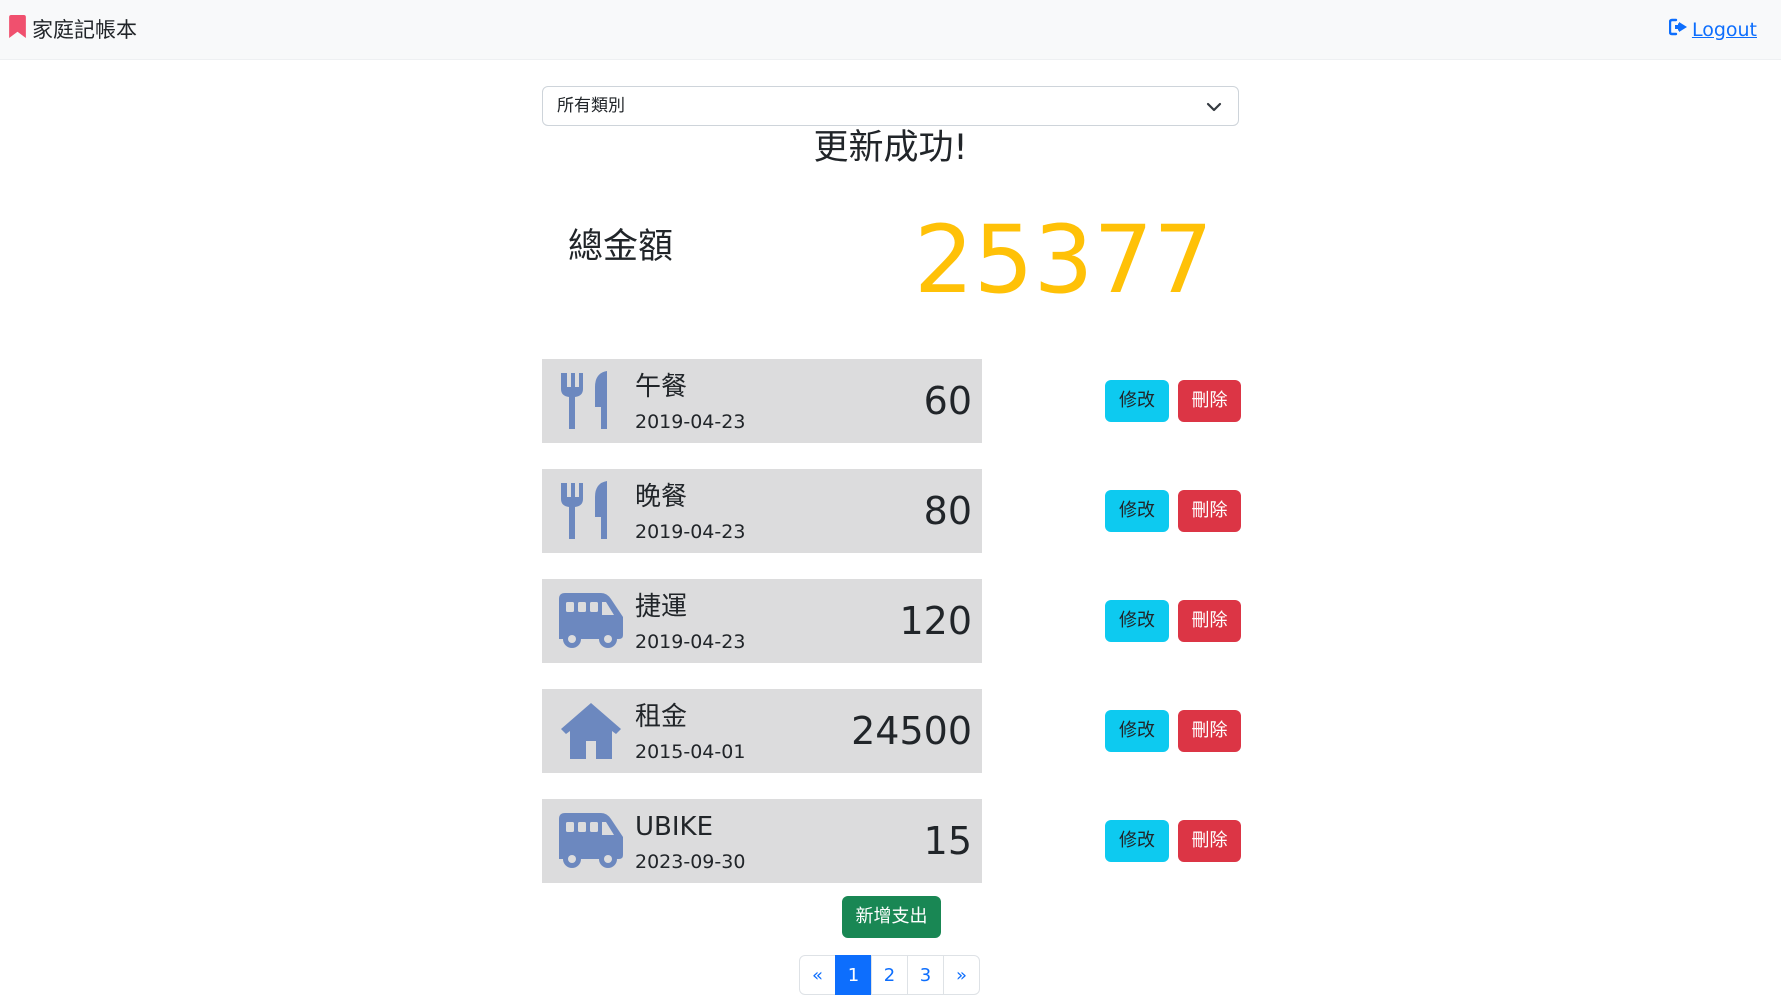 This screenshot has width=1781, height=996. Describe the element at coordinates (890, 30) in the screenshot. I see `navbar: 家庭記帳本 Logout` at that location.